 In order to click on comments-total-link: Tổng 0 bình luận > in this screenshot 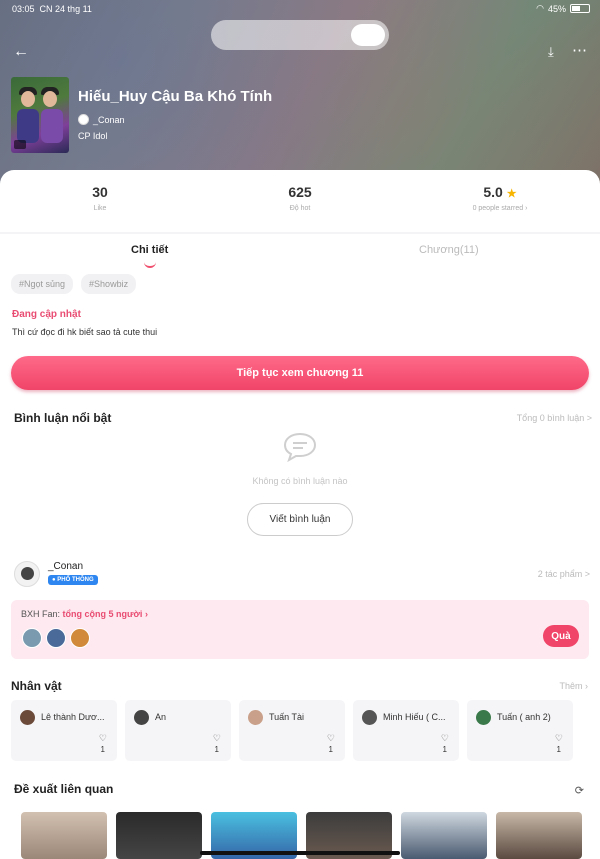, I will do `click(554, 418)`.